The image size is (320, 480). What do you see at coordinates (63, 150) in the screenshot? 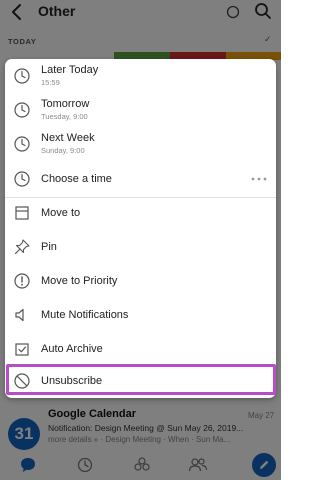
I see `menu-sublabel: Sunday, 9:00` at bounding box center [63, 150].